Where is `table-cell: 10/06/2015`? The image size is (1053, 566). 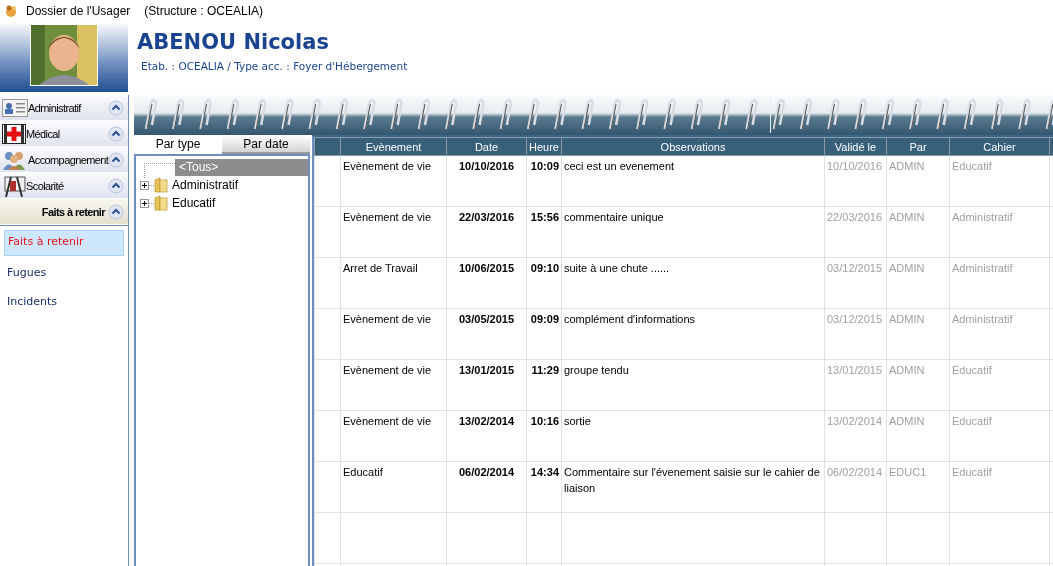 table-cell: 10/06/2015 is located at coordinates (486, 283).